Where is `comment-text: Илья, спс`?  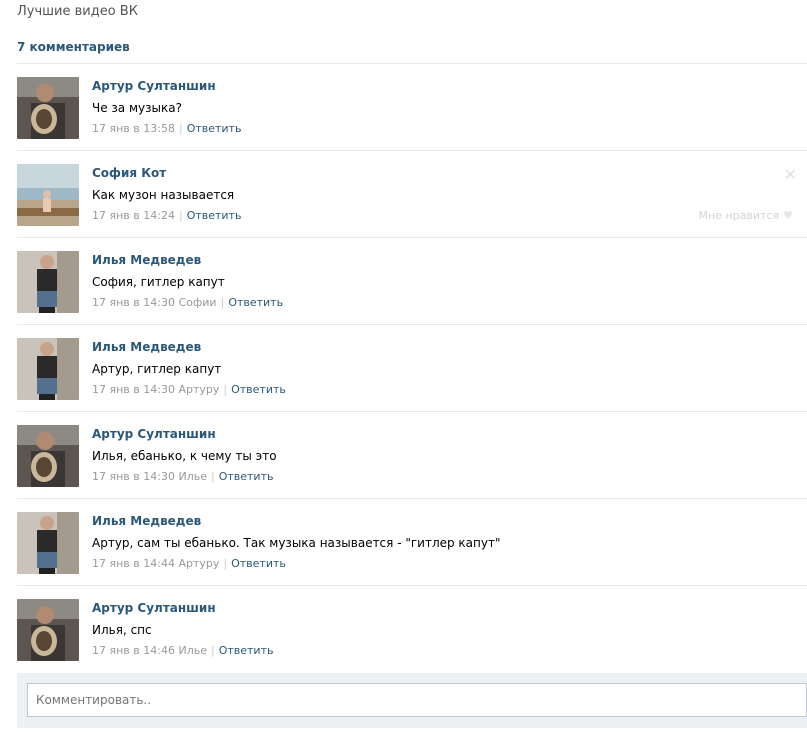
comment-text: Илья, спс is located at coordinates (122, 630).